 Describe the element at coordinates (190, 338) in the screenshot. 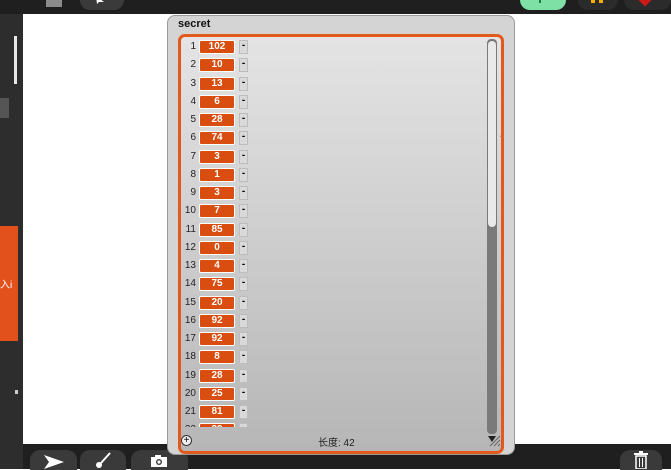

I see `item-index: 17` at that location.